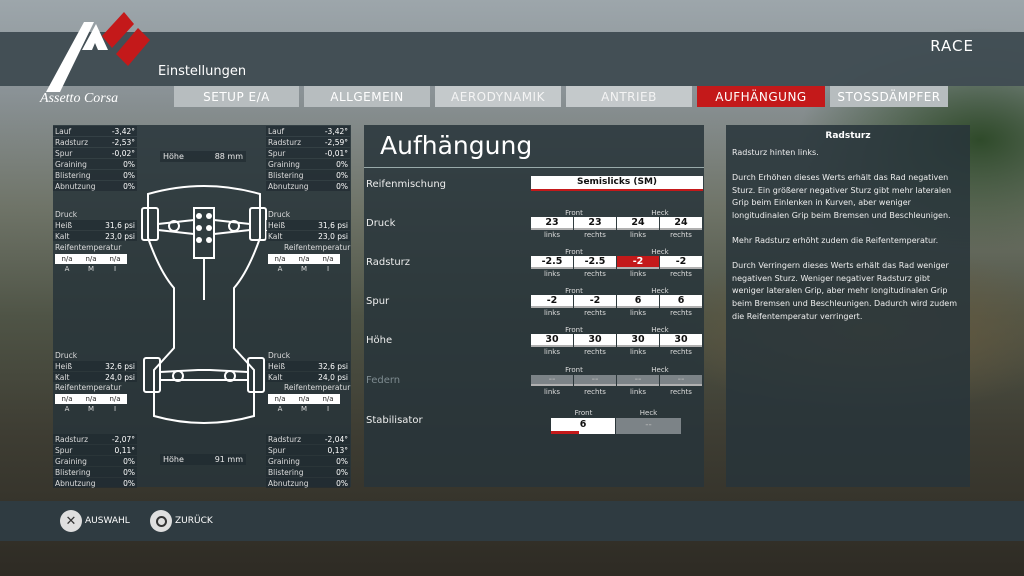  Describe the element at coordinates (91, 403) in the screenshot. I see `rl-tyre-temp: n/a n/a n/a AMI` at that location.